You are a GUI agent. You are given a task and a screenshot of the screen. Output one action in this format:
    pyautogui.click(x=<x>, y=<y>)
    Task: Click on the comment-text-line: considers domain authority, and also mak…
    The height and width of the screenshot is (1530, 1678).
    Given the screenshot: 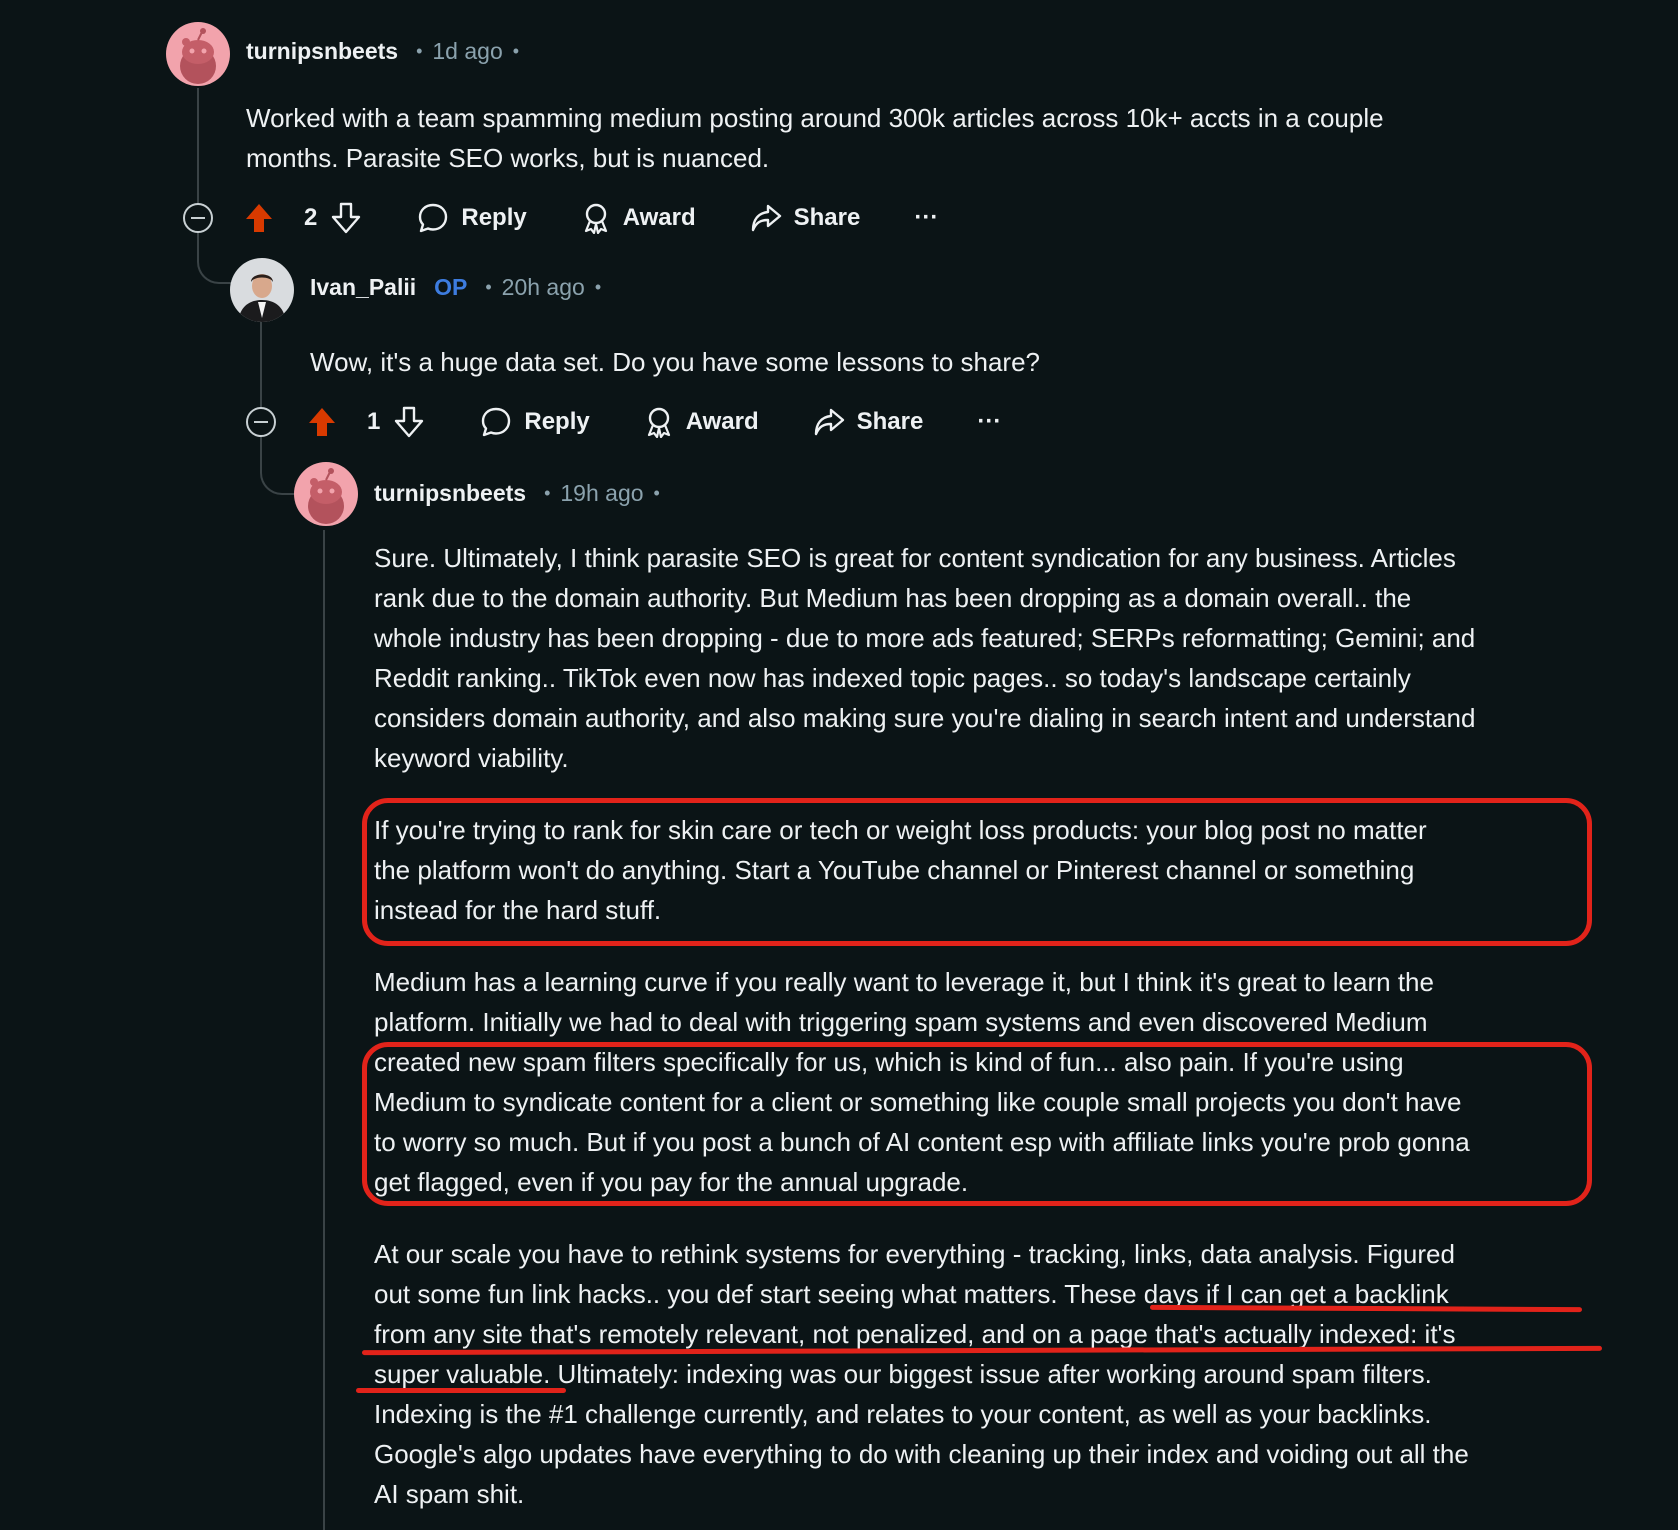 What is the action you would take?
    pyautogui.click(x=925, y=718)
    